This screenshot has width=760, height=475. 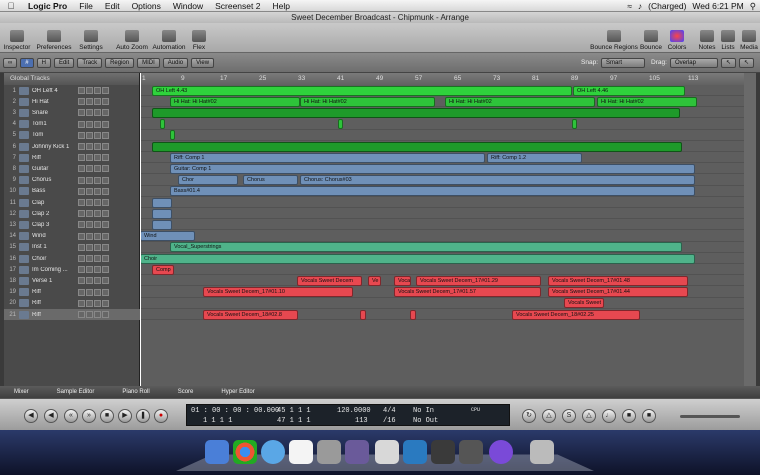 I want to click on track-row: 5 Tom, so click(x=72, y=135).